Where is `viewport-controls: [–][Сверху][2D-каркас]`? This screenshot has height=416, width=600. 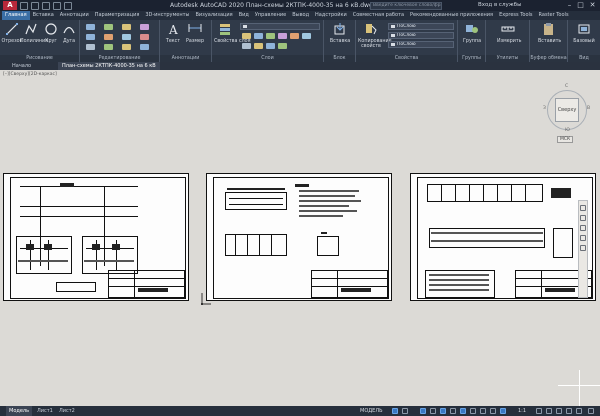
viewport-controls: [–][Сверху][2D-каркас] is located at coordinates (30, 74).